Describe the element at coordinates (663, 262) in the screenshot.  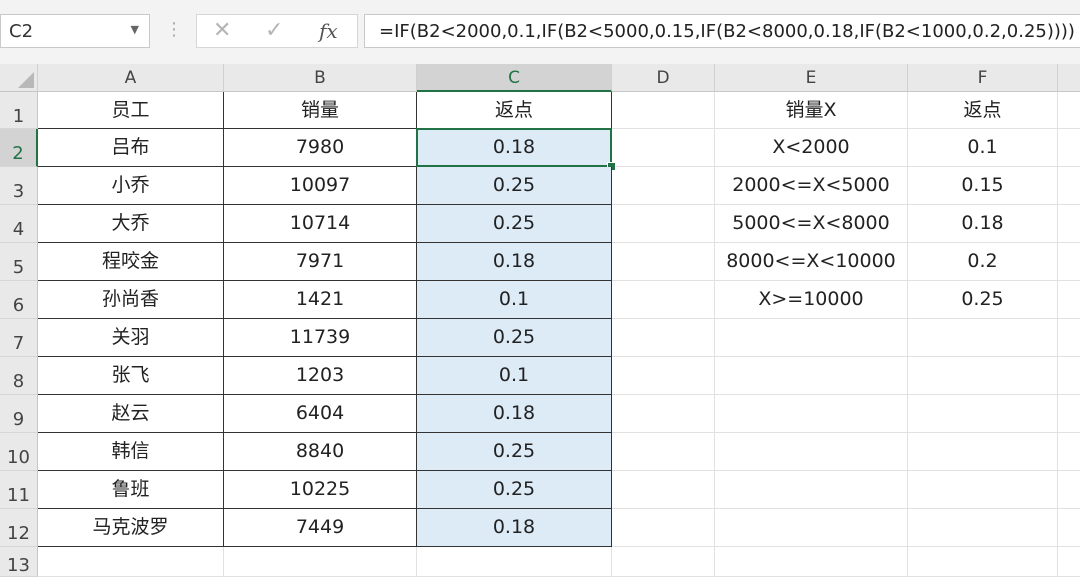
I see `cell-d5` at that location.